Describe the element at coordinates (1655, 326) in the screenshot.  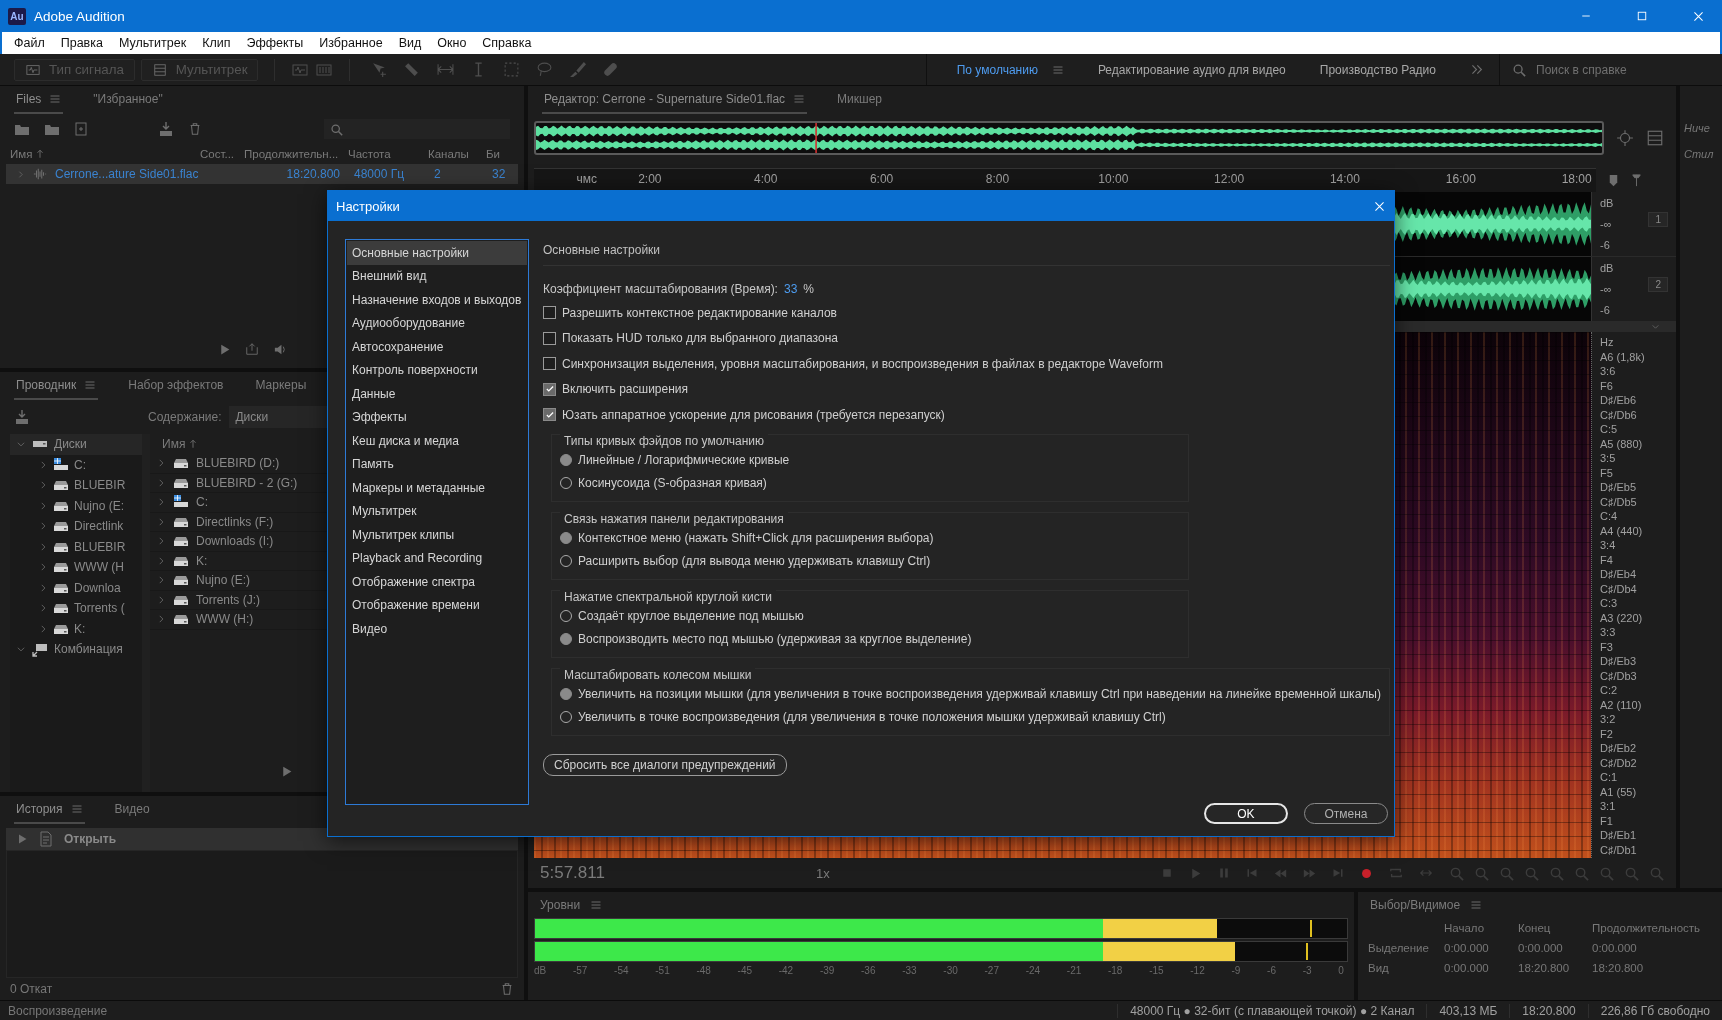
I see `caret-icon` at that location.